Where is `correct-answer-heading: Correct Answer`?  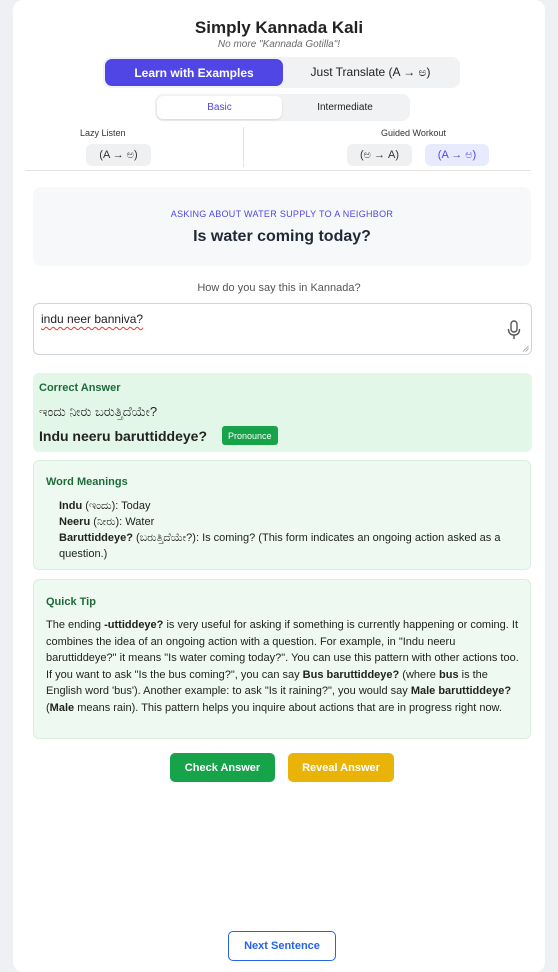 correct-answer-heading: Correct Answer is located at coordinates (80, 388).